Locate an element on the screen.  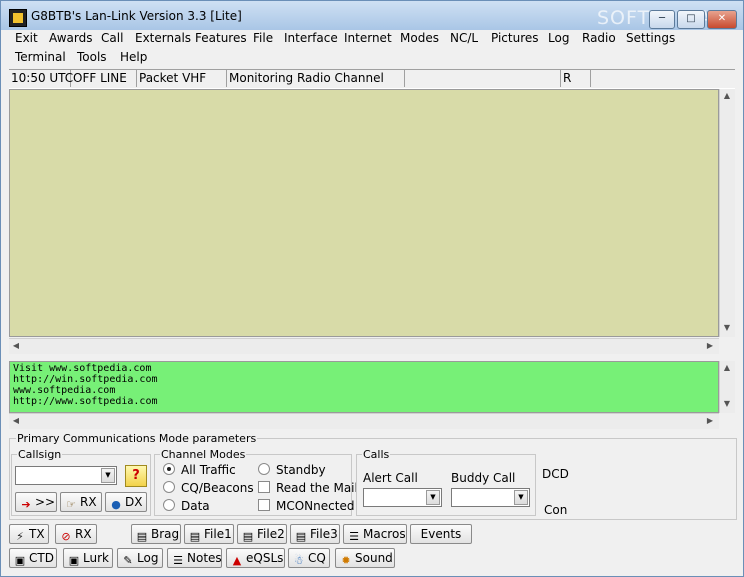
menu-internet: Internet is located at coordinates (368, 38).